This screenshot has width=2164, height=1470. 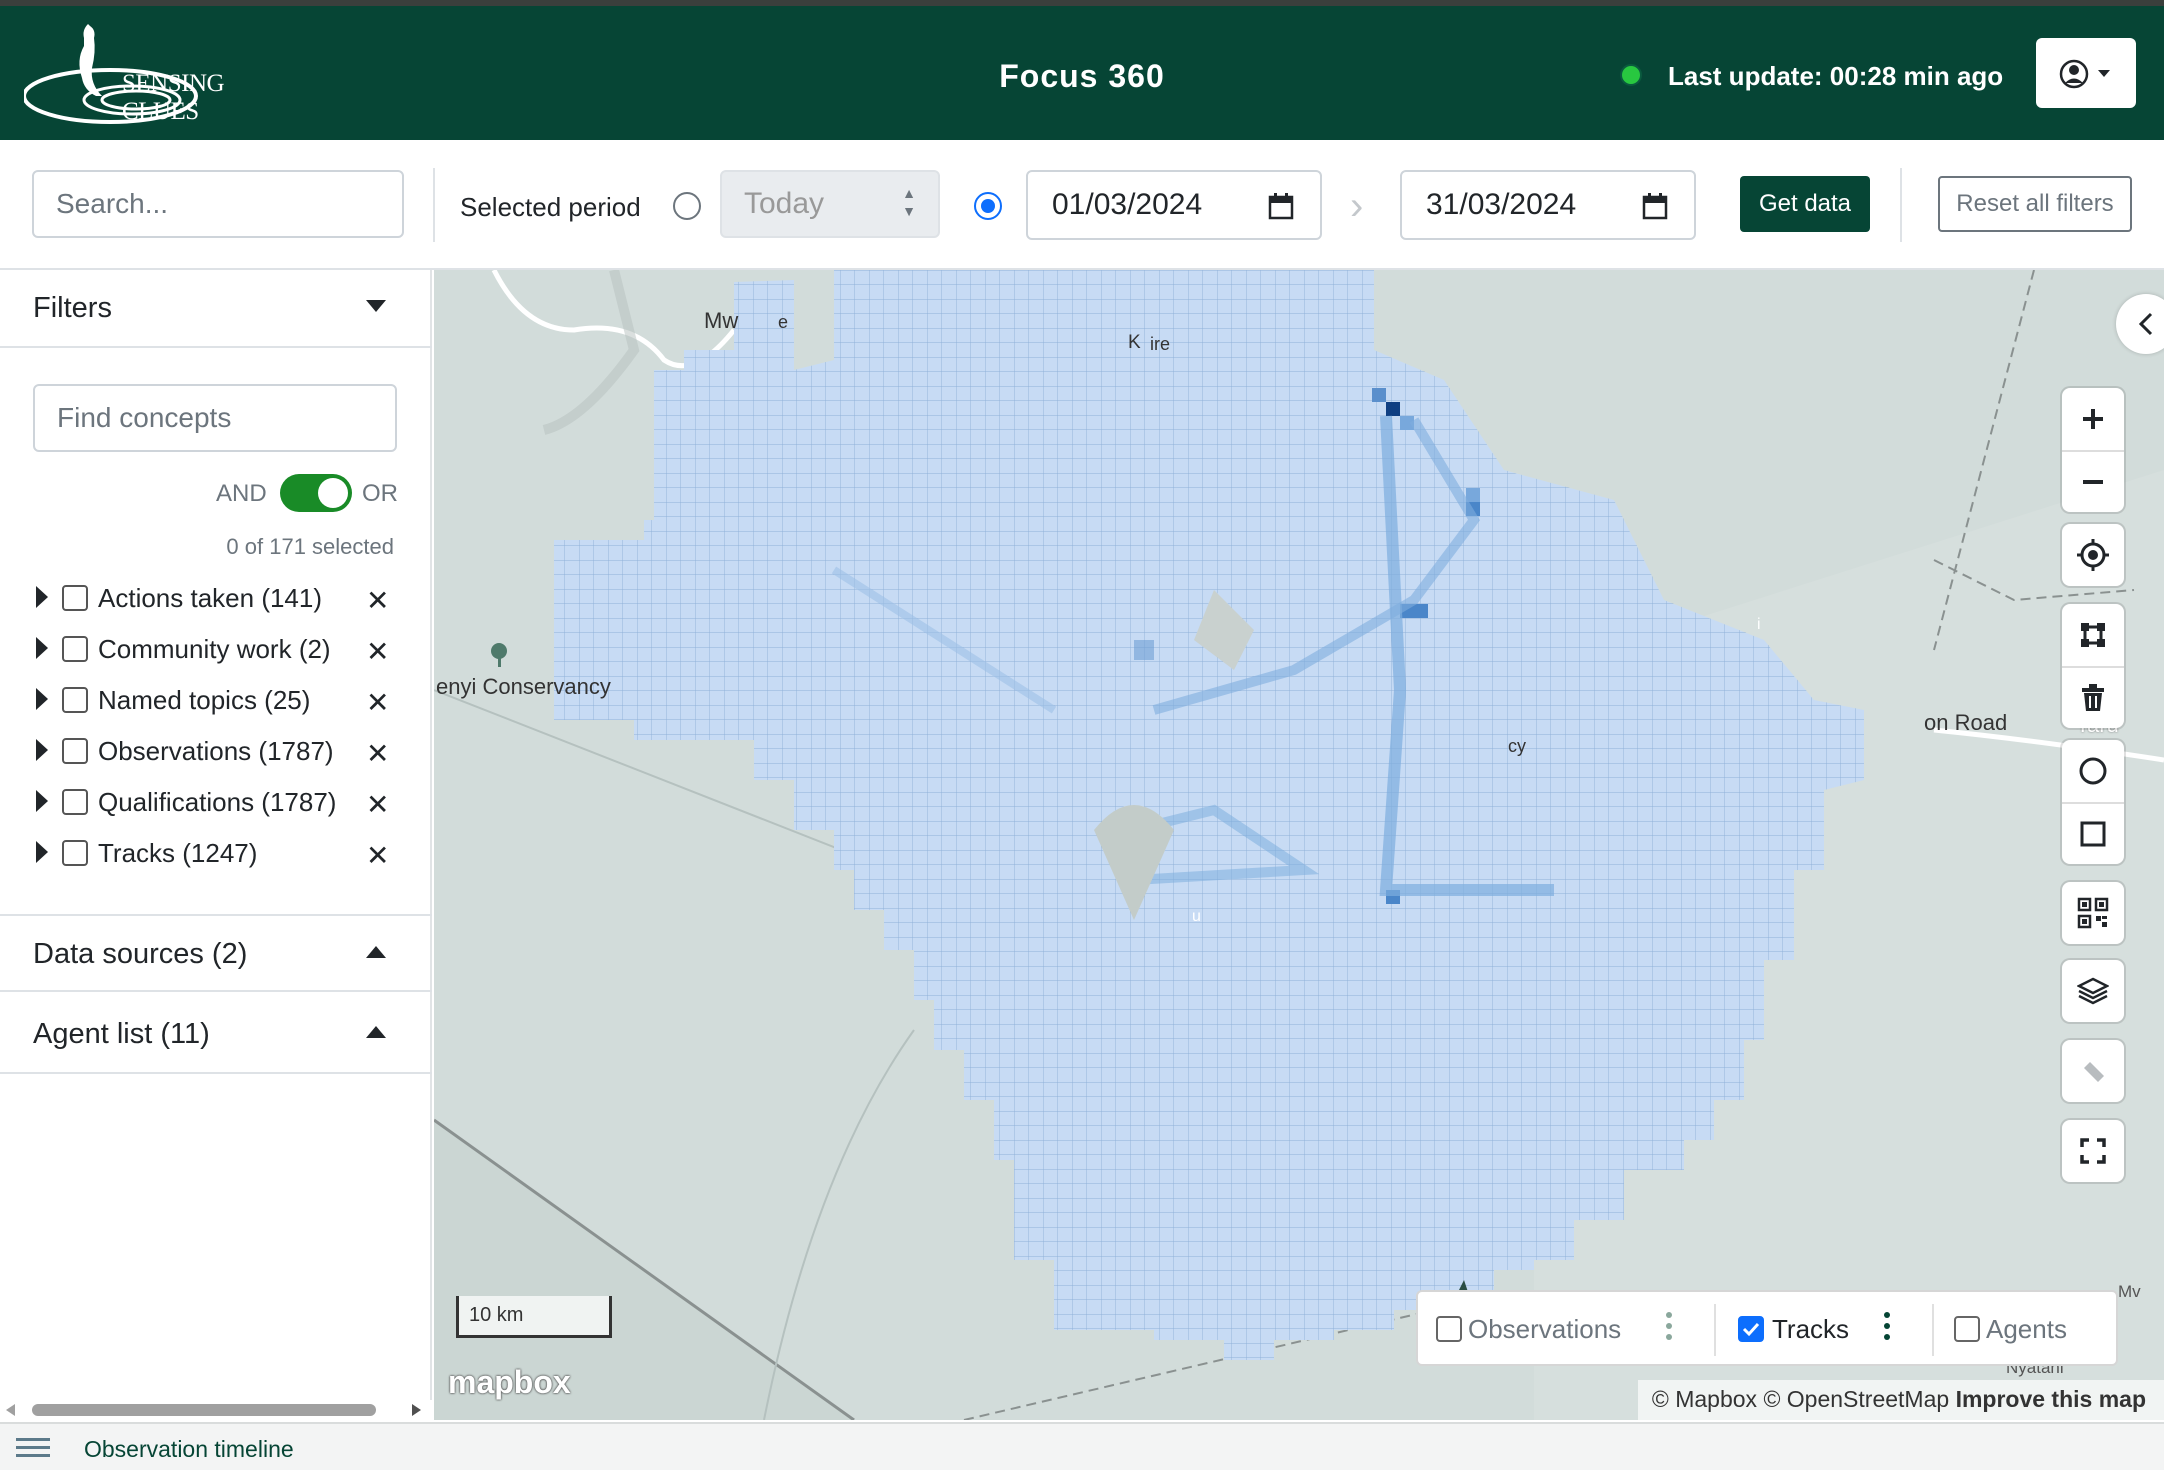 I want to click on get-data-button: Get data, so click(x=1805, y=204).